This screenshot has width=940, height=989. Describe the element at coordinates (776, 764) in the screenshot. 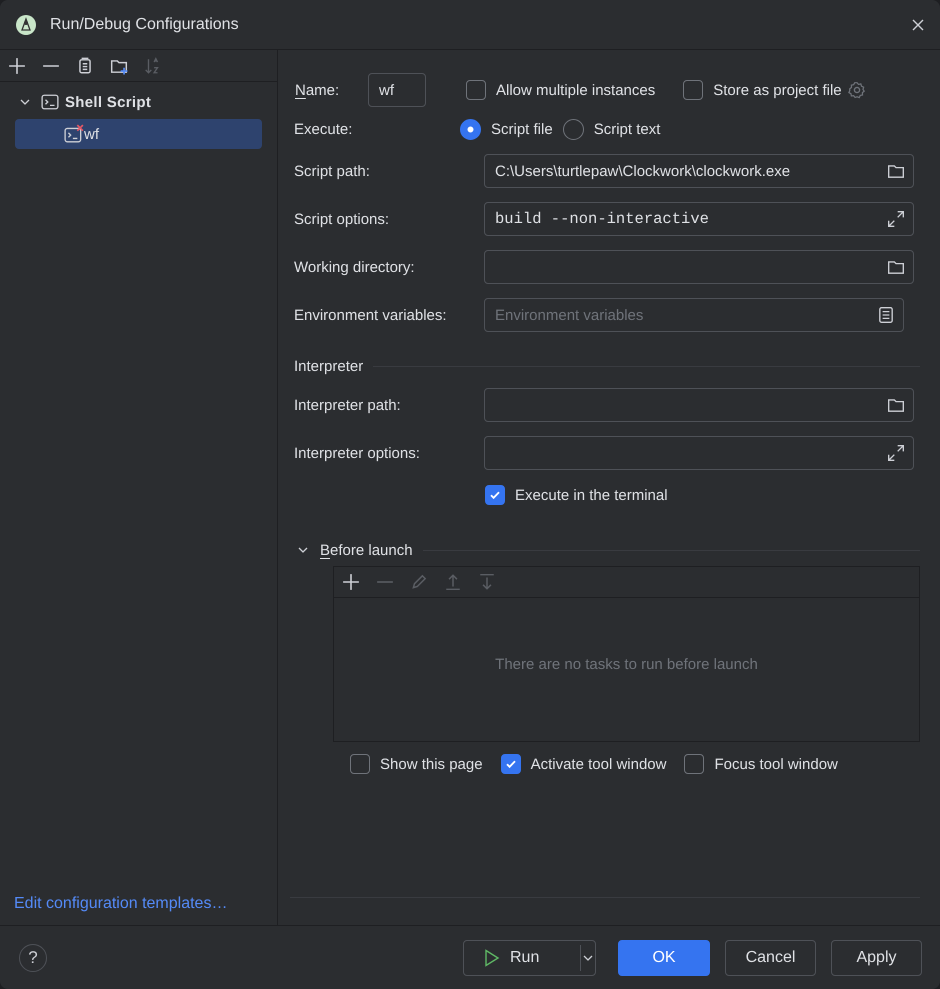

I see `checkbox-label: Focus tool window` at that location.